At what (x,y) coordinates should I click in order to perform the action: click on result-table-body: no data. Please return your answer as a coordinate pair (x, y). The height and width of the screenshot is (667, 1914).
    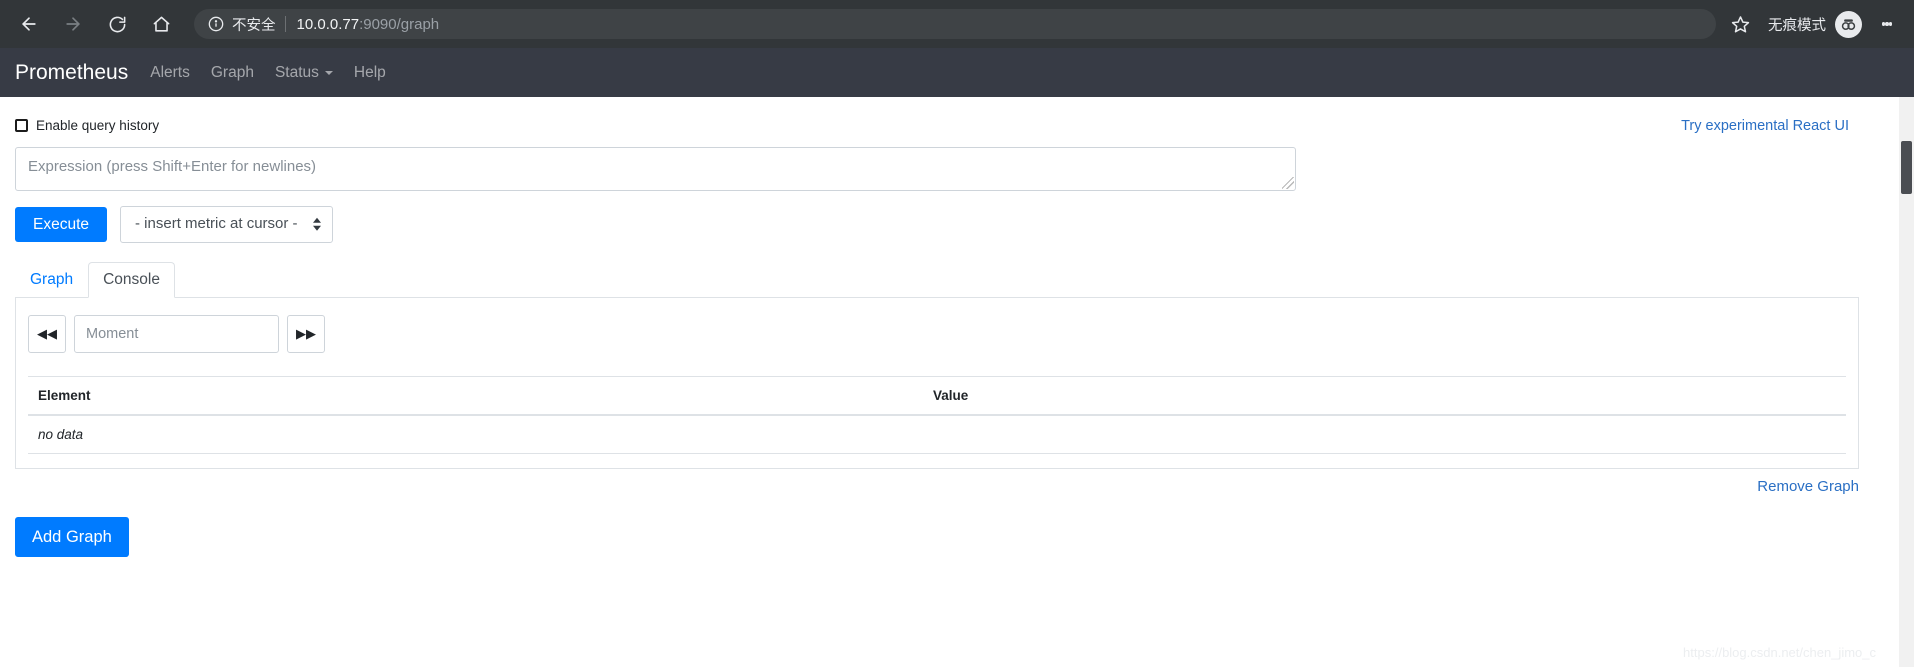
    Looking at the image, I should click on (937, 434).